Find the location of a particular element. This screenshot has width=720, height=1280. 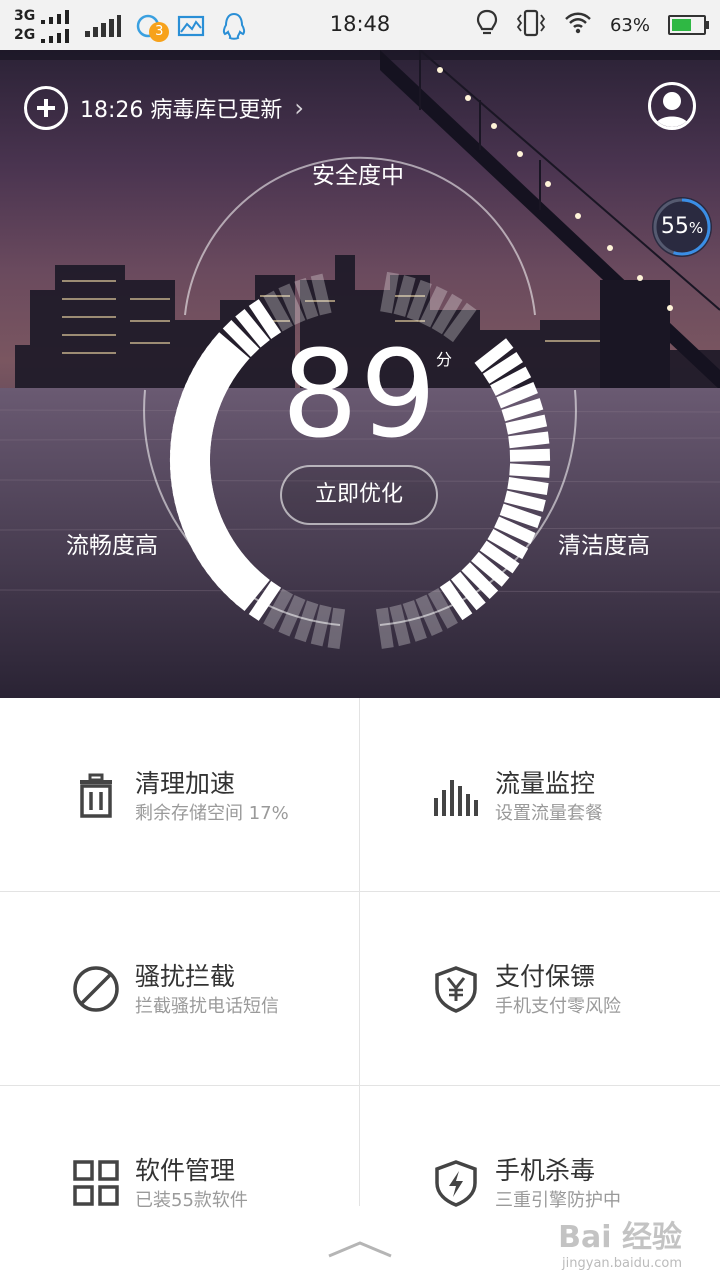

feature-payment-guard: 支付保镖 手机支付零风险 is located at coordinates (540, 987).